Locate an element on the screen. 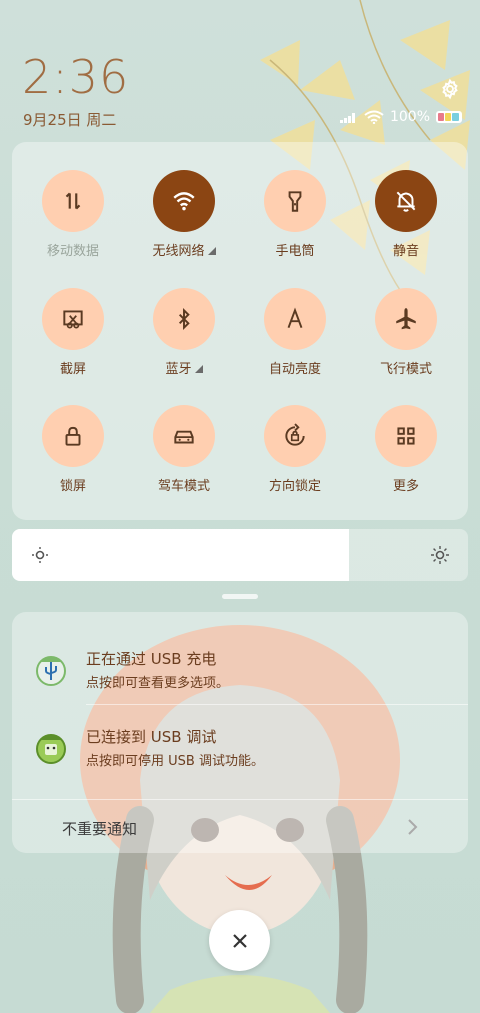  notification-title: 正在通过 USB 充电 is located at coordinates (151, 659).